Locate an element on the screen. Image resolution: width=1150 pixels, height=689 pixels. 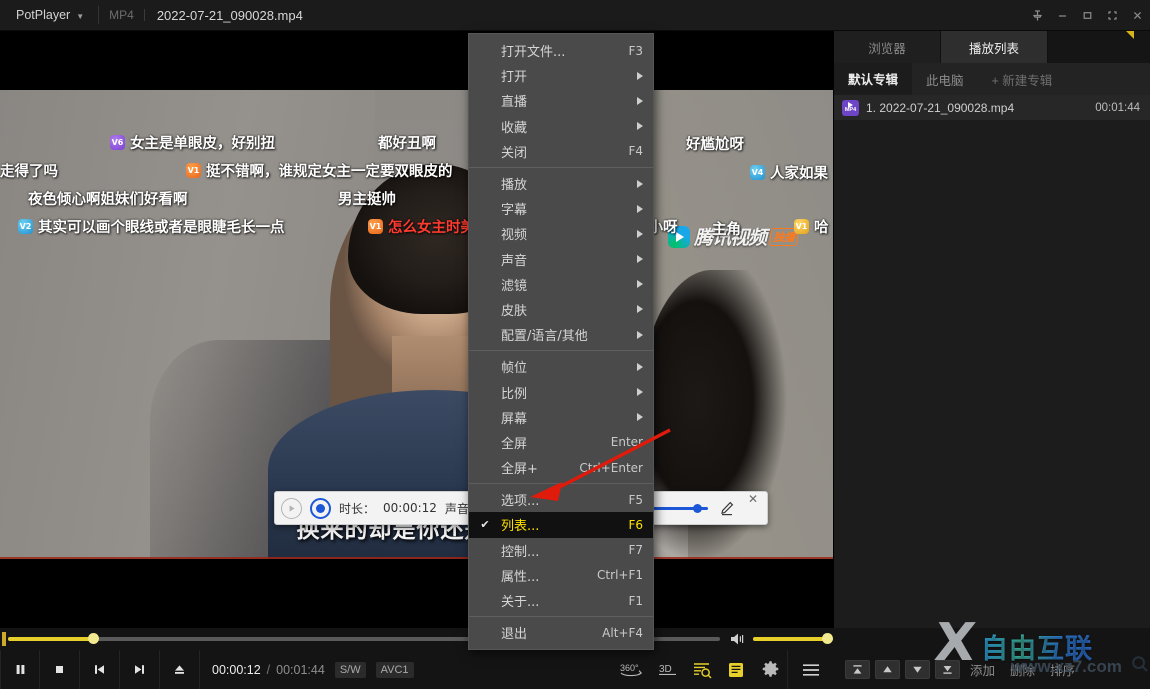
menu-item-label: 全屏+ is located at coordinates (519, 470).